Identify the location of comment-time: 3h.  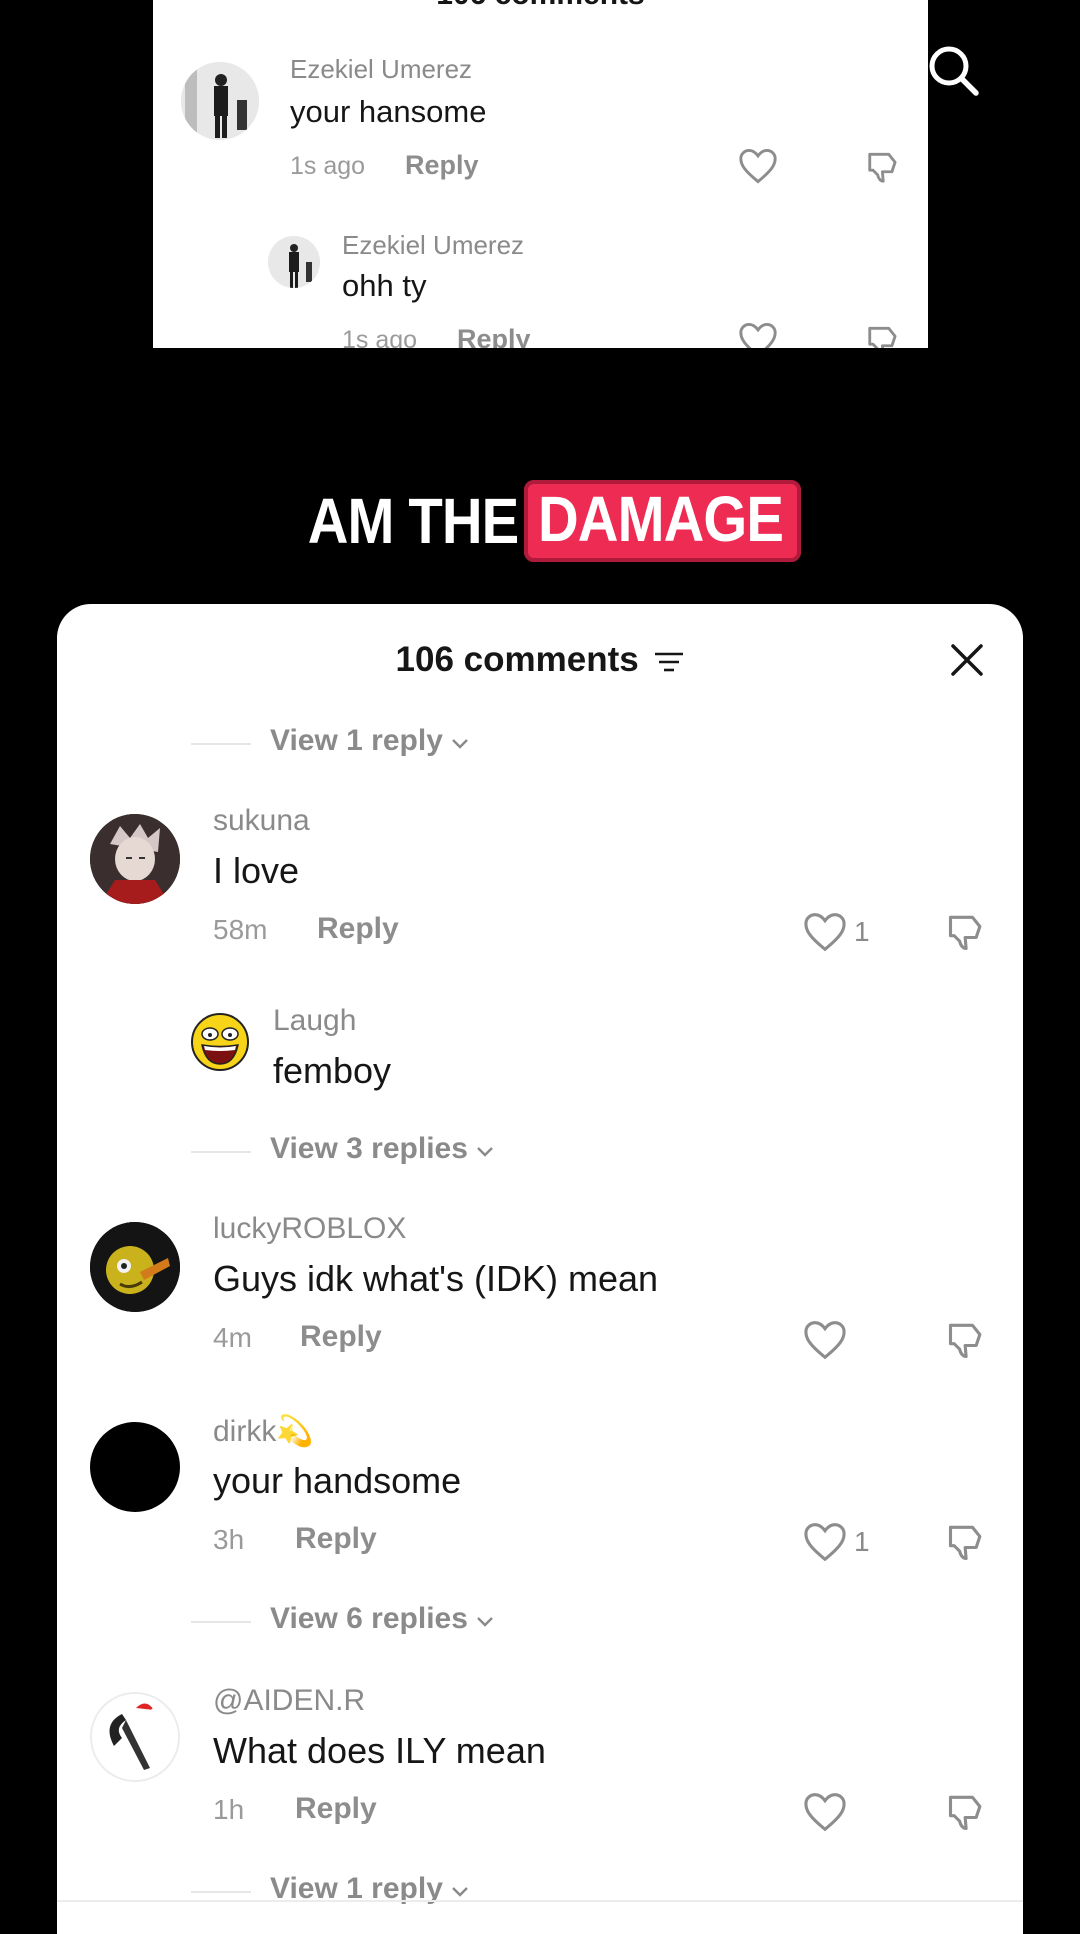
(229, 1539).